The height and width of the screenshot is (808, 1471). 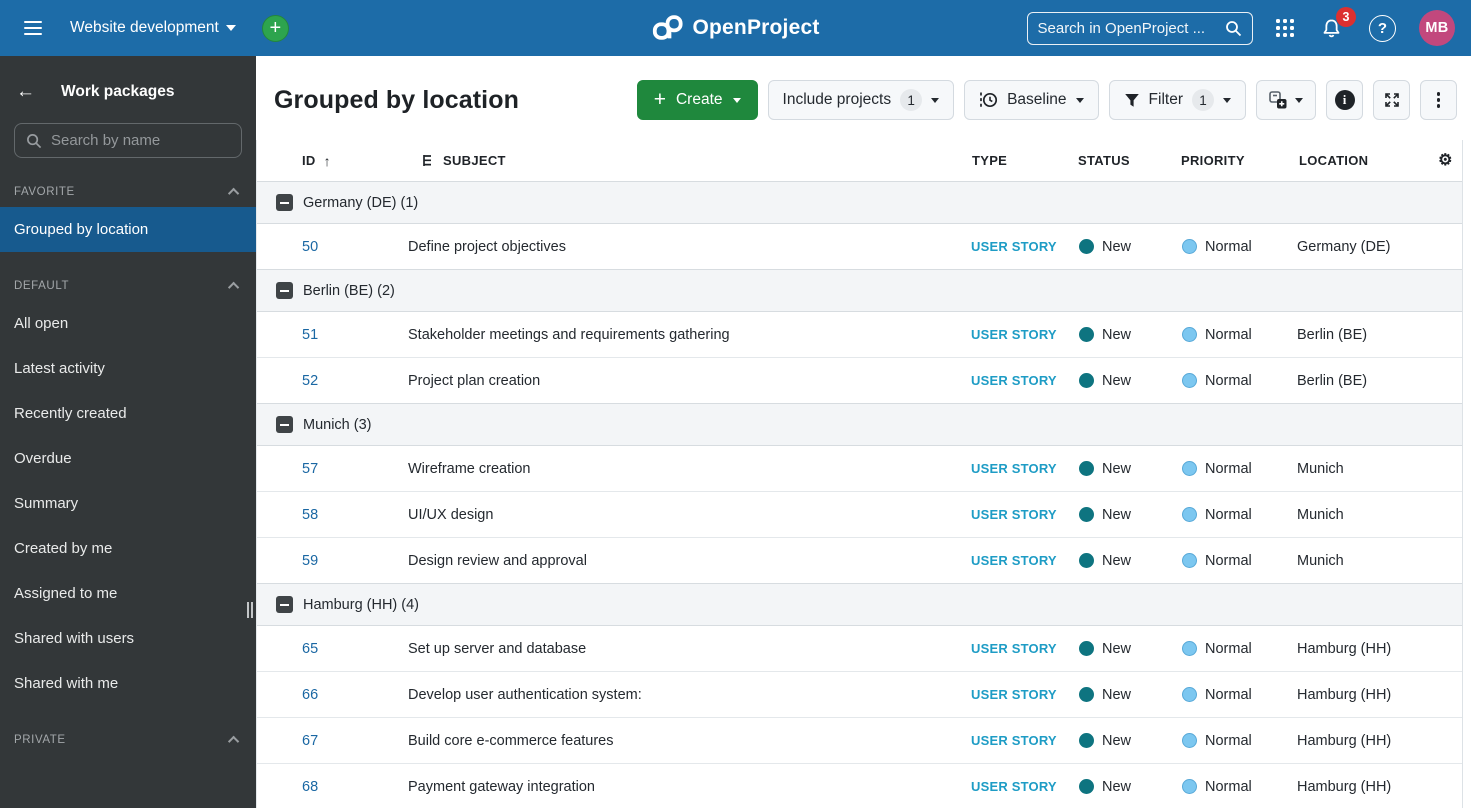 What do you see at coordinates (1286, 100) in the screenshot?
I see `view-settings-button` at bounding box center [1286, 100].